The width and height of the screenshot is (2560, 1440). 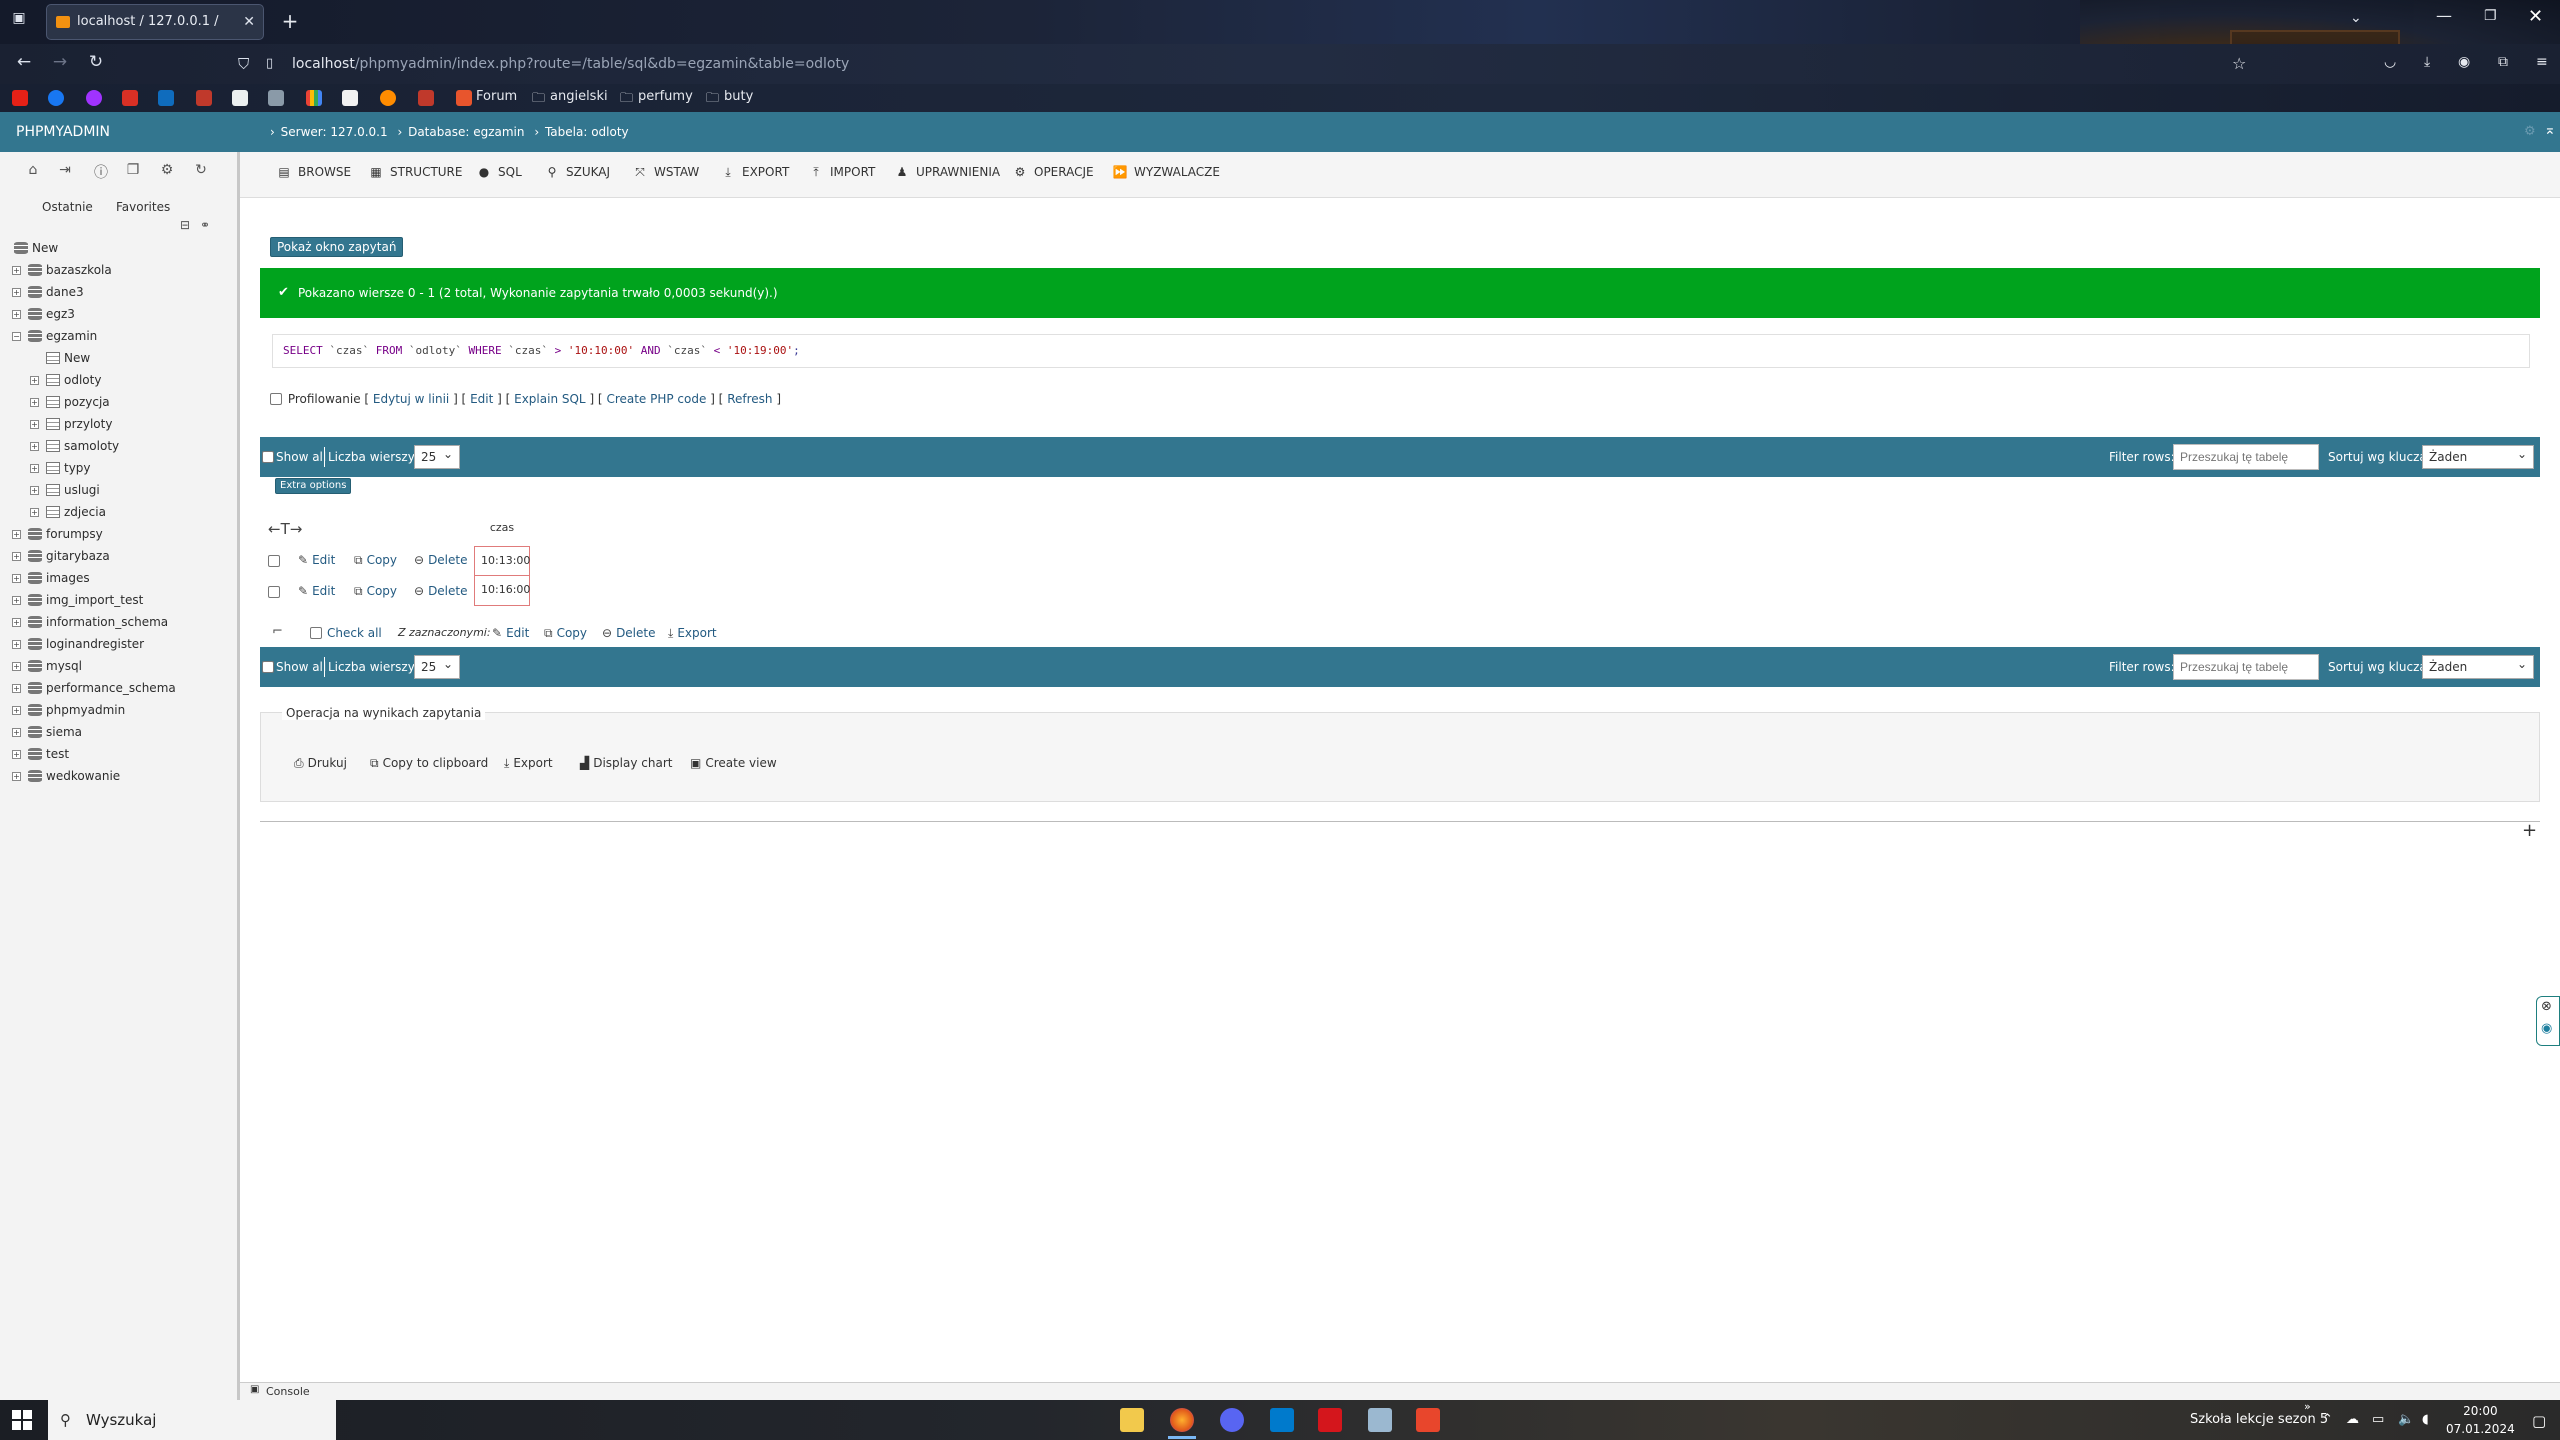 I want to click on tree-db: + performance_schema, so click(x=94, y=689).